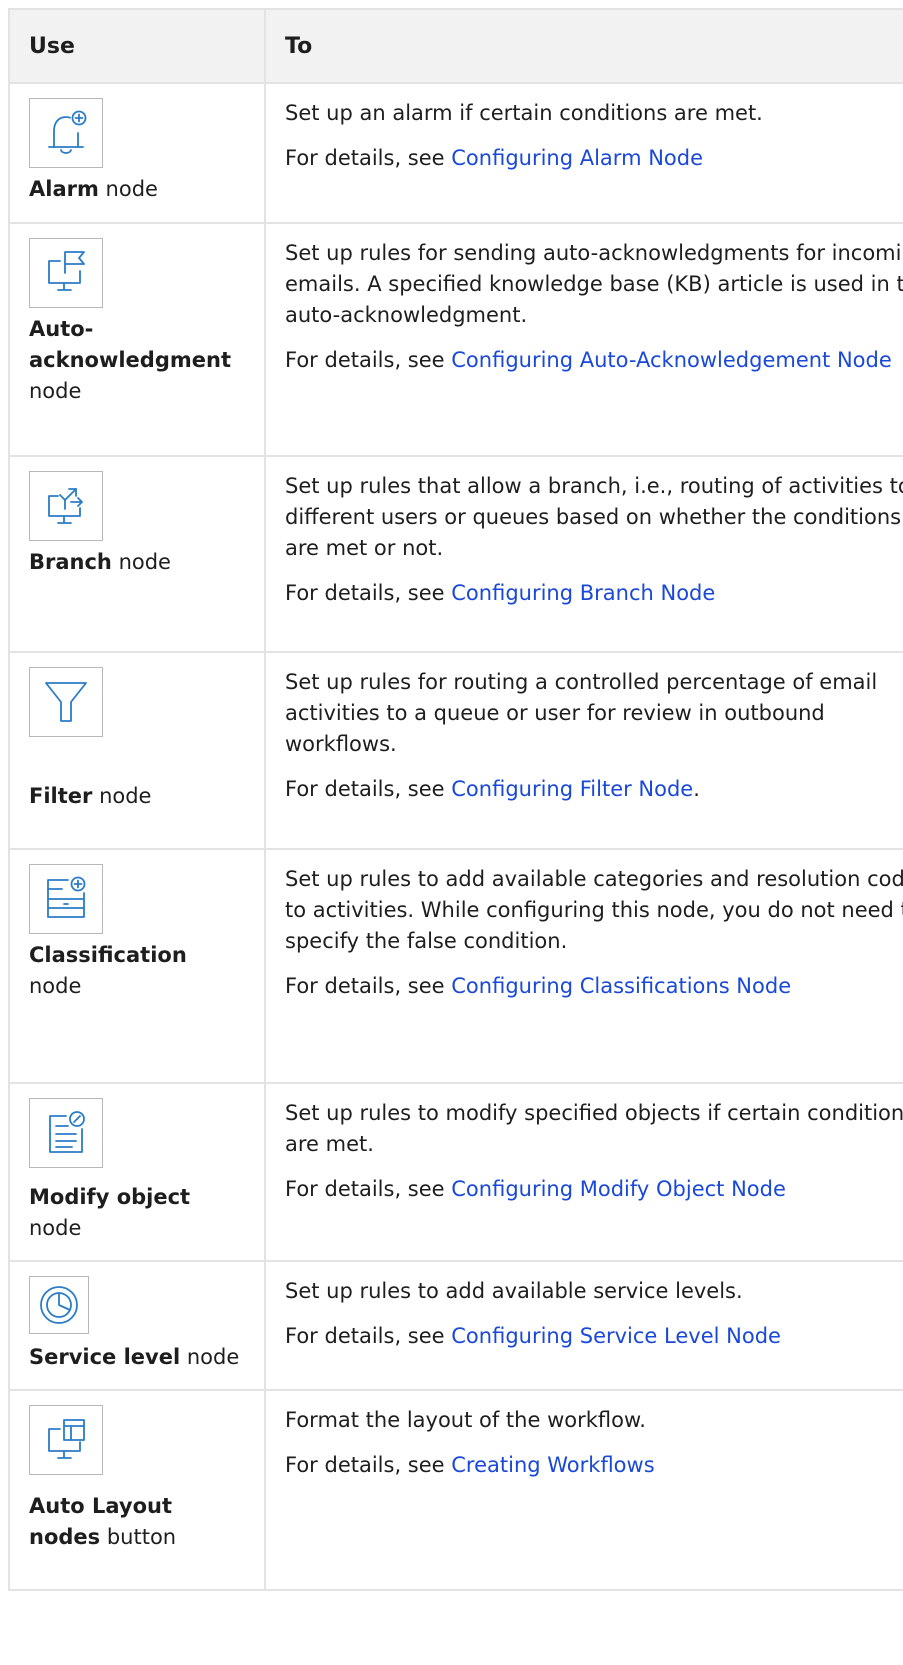  What do you see at coordinates (103, 1521) in the screenshot?
I see `node-name: Auto Layout nodes button` at bounding box center [103, 1521].